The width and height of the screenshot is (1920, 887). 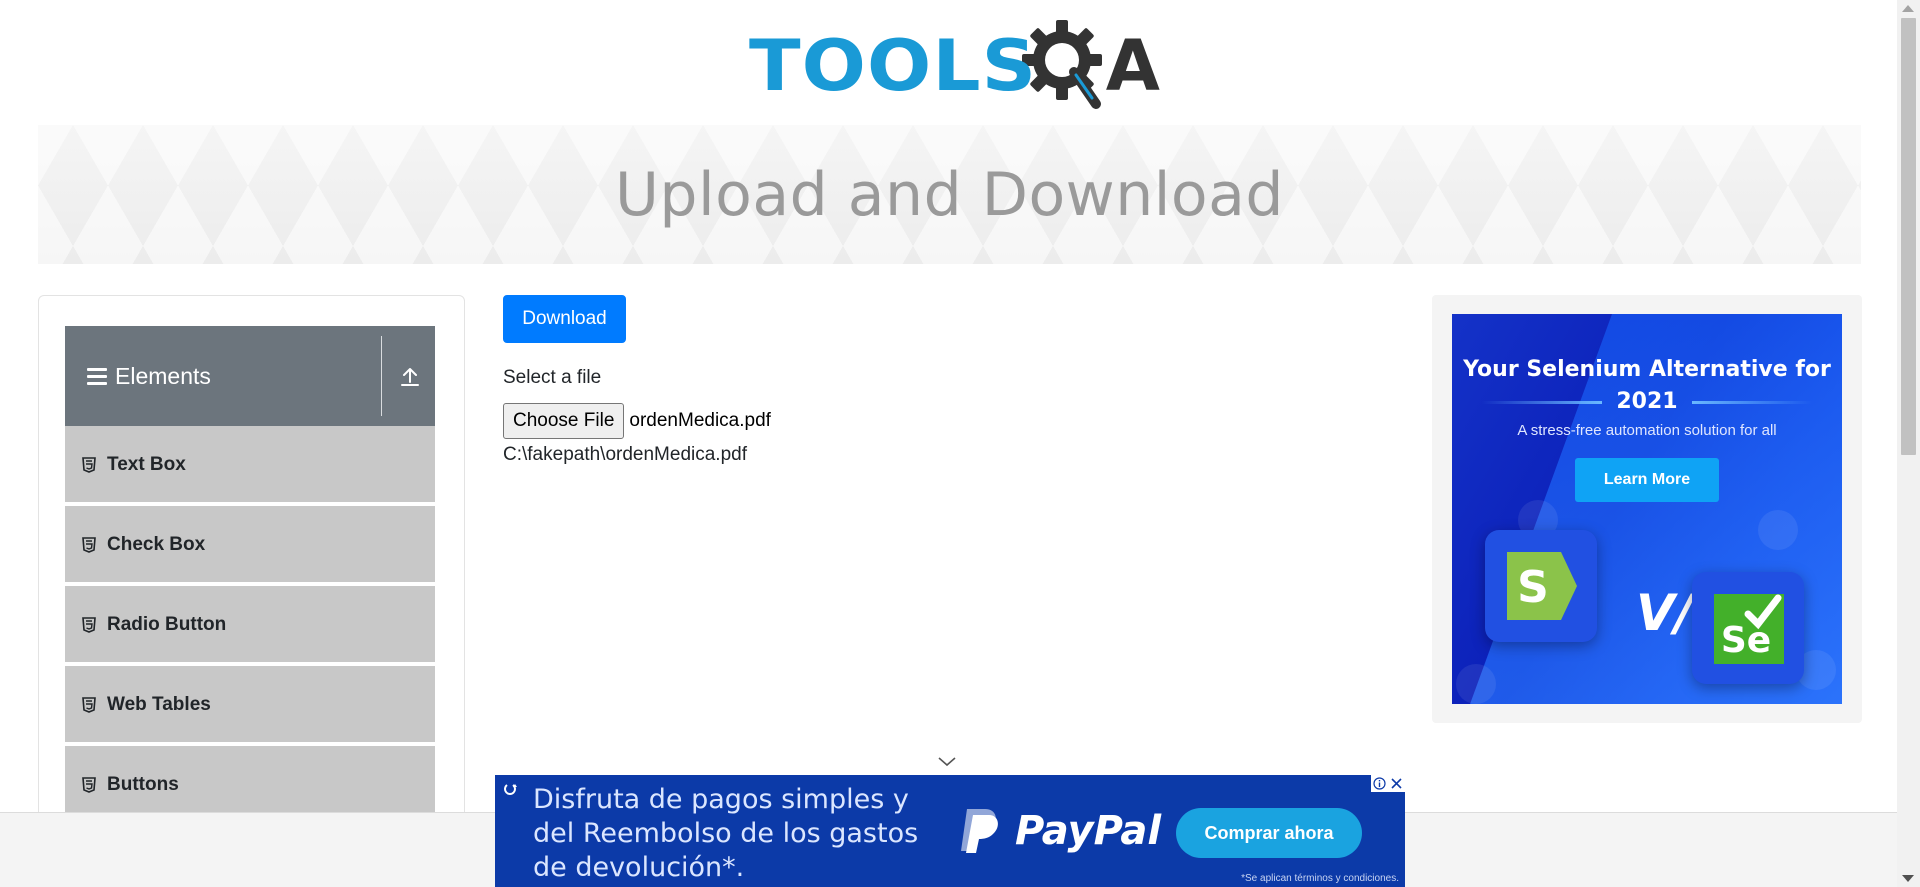 I want to click on ad-info-icon, so click(x=1379, y=783).